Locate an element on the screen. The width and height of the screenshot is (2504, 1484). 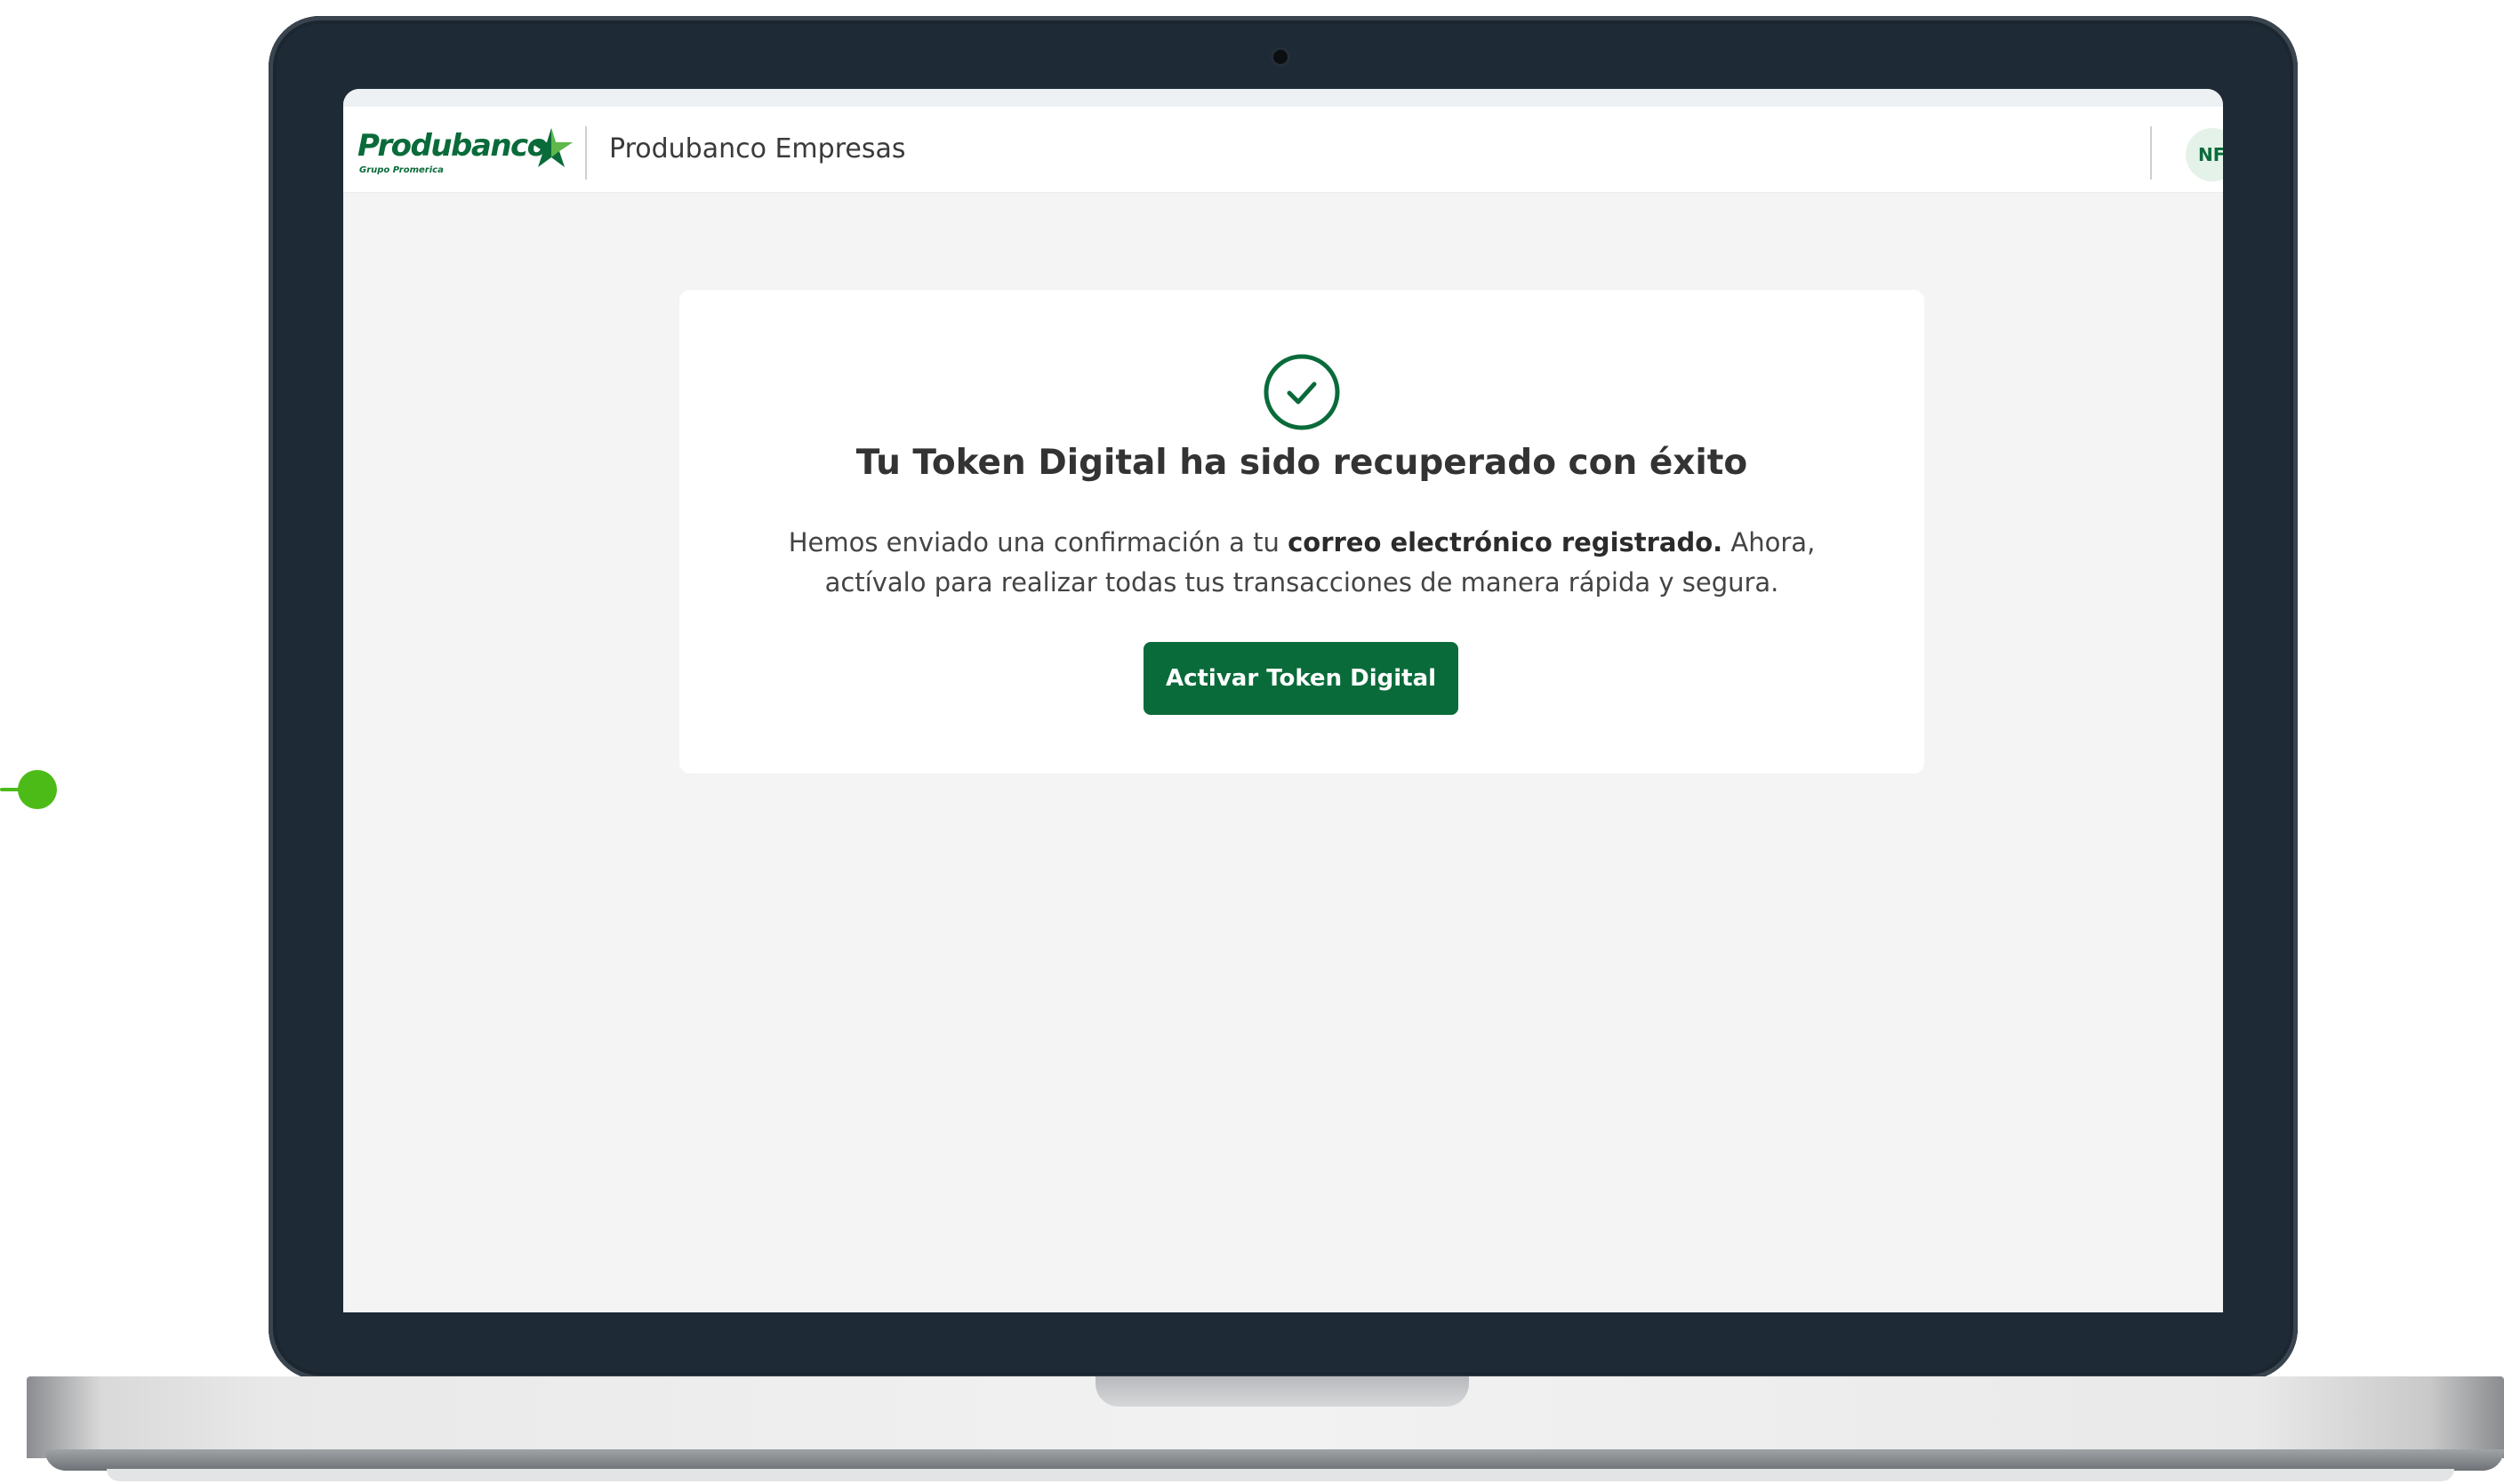
top-strip is located at coordinates (1283, 98).